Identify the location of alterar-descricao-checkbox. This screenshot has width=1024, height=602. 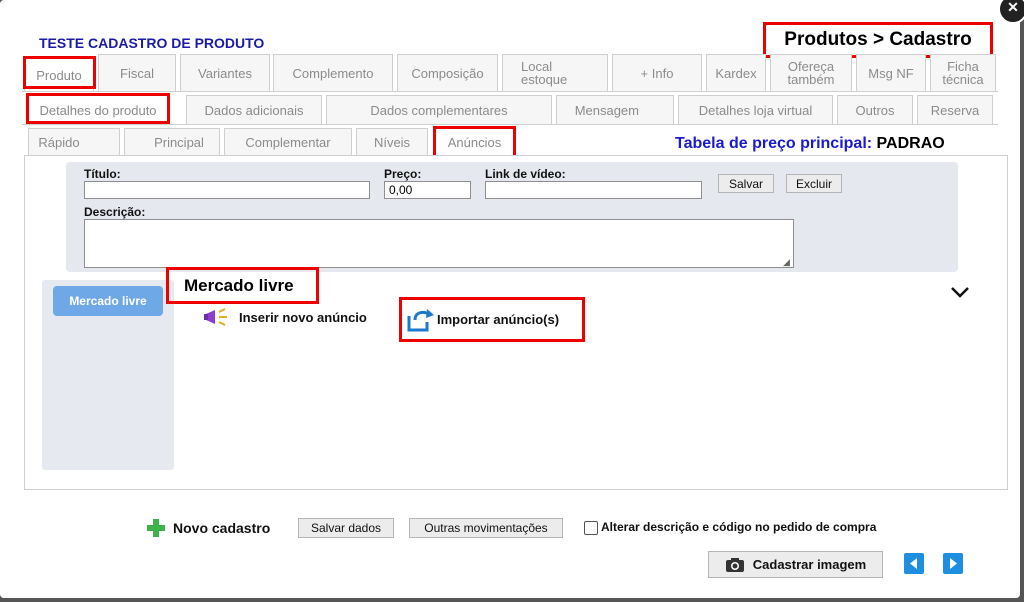
(591, 528).